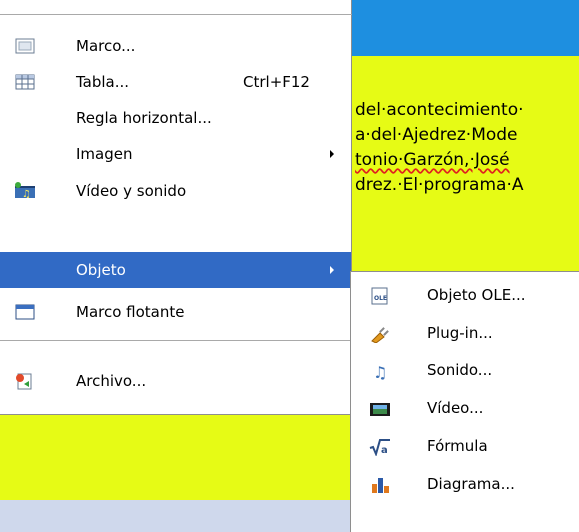 Image resolution: width=579 pixels, height=532 pixels. Describe the element at coordinates (384, 450) in the screenshot. I see `svg-text: a` at that location.